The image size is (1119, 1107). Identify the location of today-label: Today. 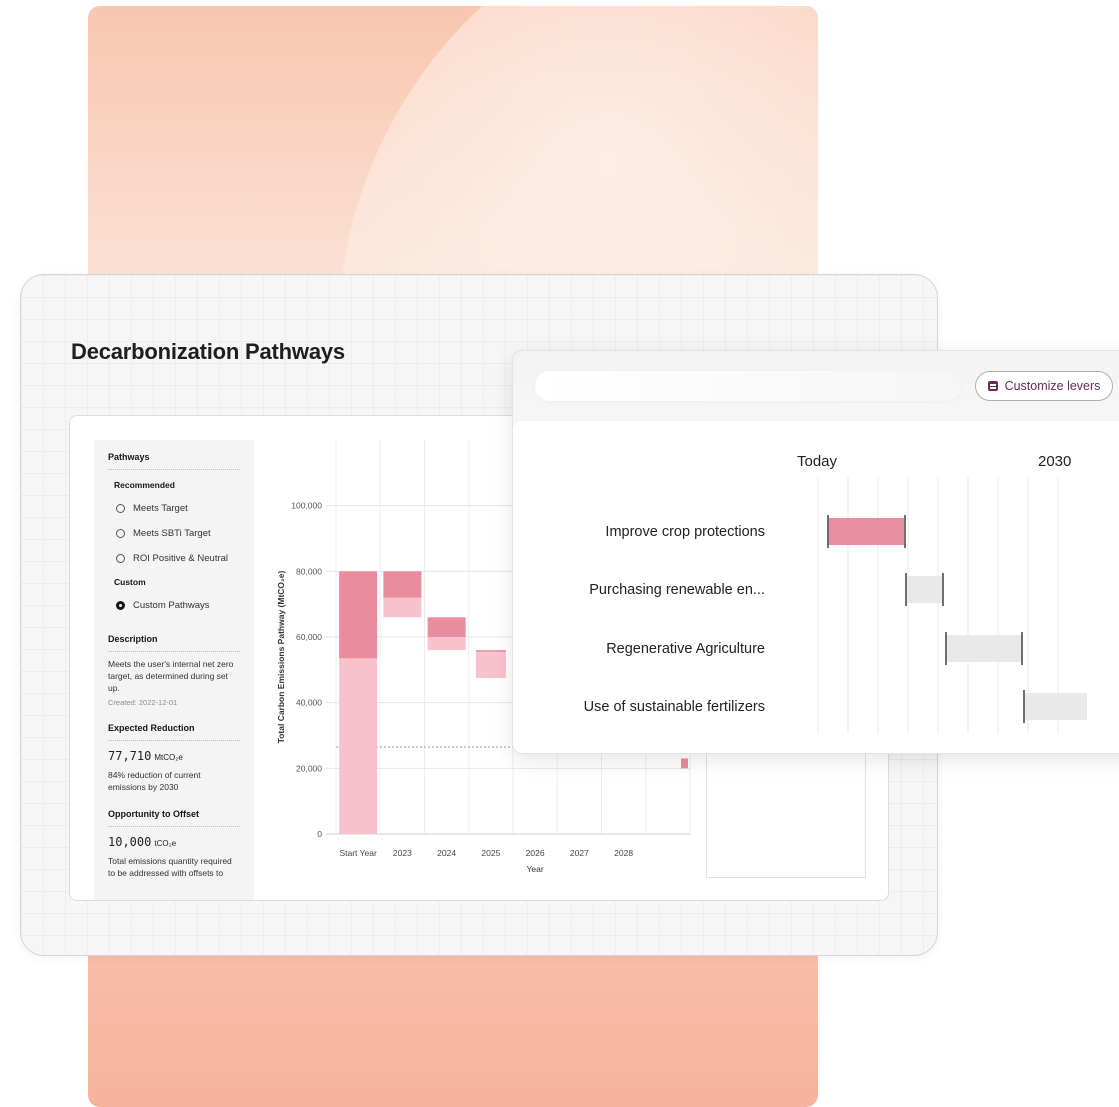
(817, 461).